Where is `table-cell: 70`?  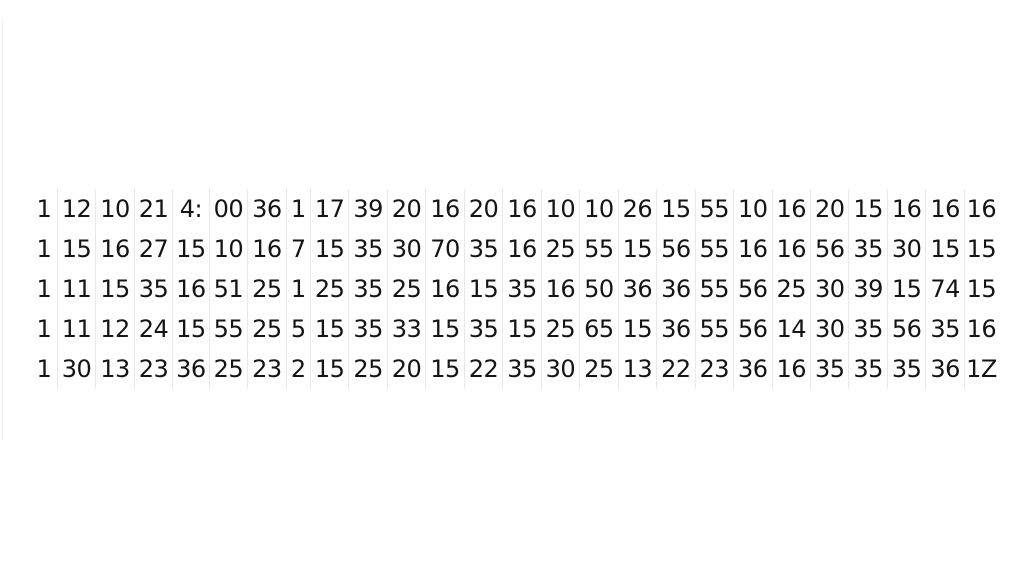
table-cell: 70 is located at coordinates (445, 249).